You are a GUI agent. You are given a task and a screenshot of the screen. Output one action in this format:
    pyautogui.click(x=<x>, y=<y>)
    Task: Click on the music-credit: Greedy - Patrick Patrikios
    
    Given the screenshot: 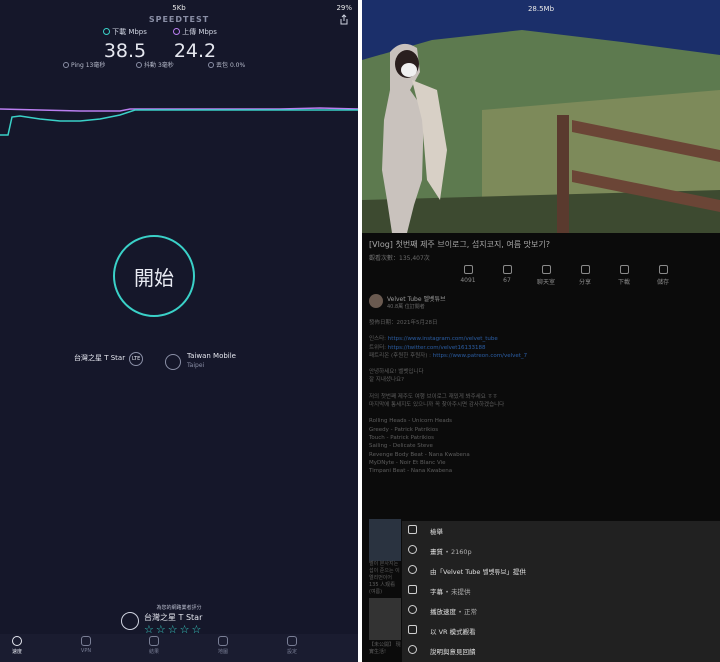 What is the action you would take?
    pyautogui.click(x=404, y=429)
    